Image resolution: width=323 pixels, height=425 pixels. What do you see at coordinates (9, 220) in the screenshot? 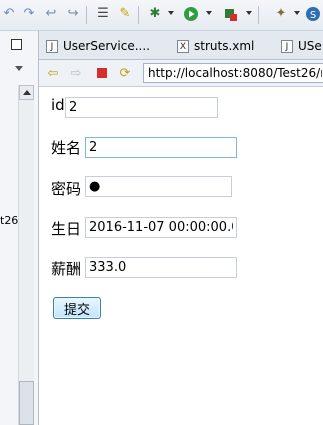
I see `project-label-fragment: t26` at bounding box center [9, 220].